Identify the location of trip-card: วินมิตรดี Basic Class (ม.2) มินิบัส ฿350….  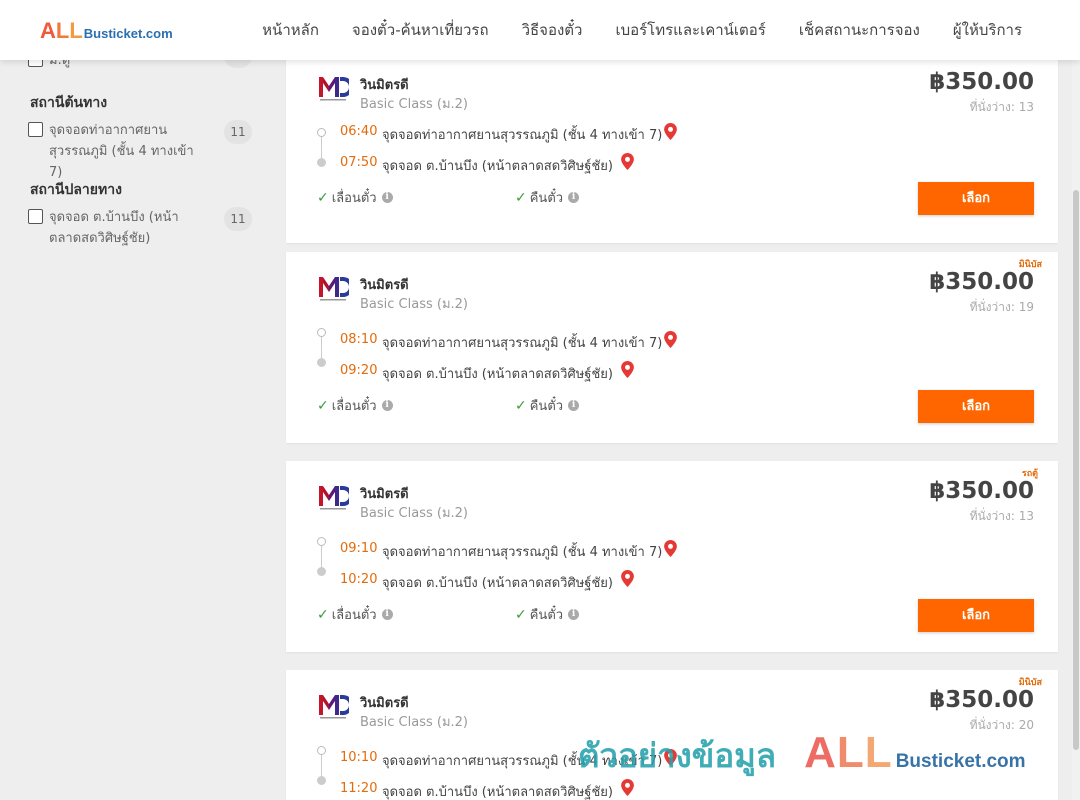
(672, 735).